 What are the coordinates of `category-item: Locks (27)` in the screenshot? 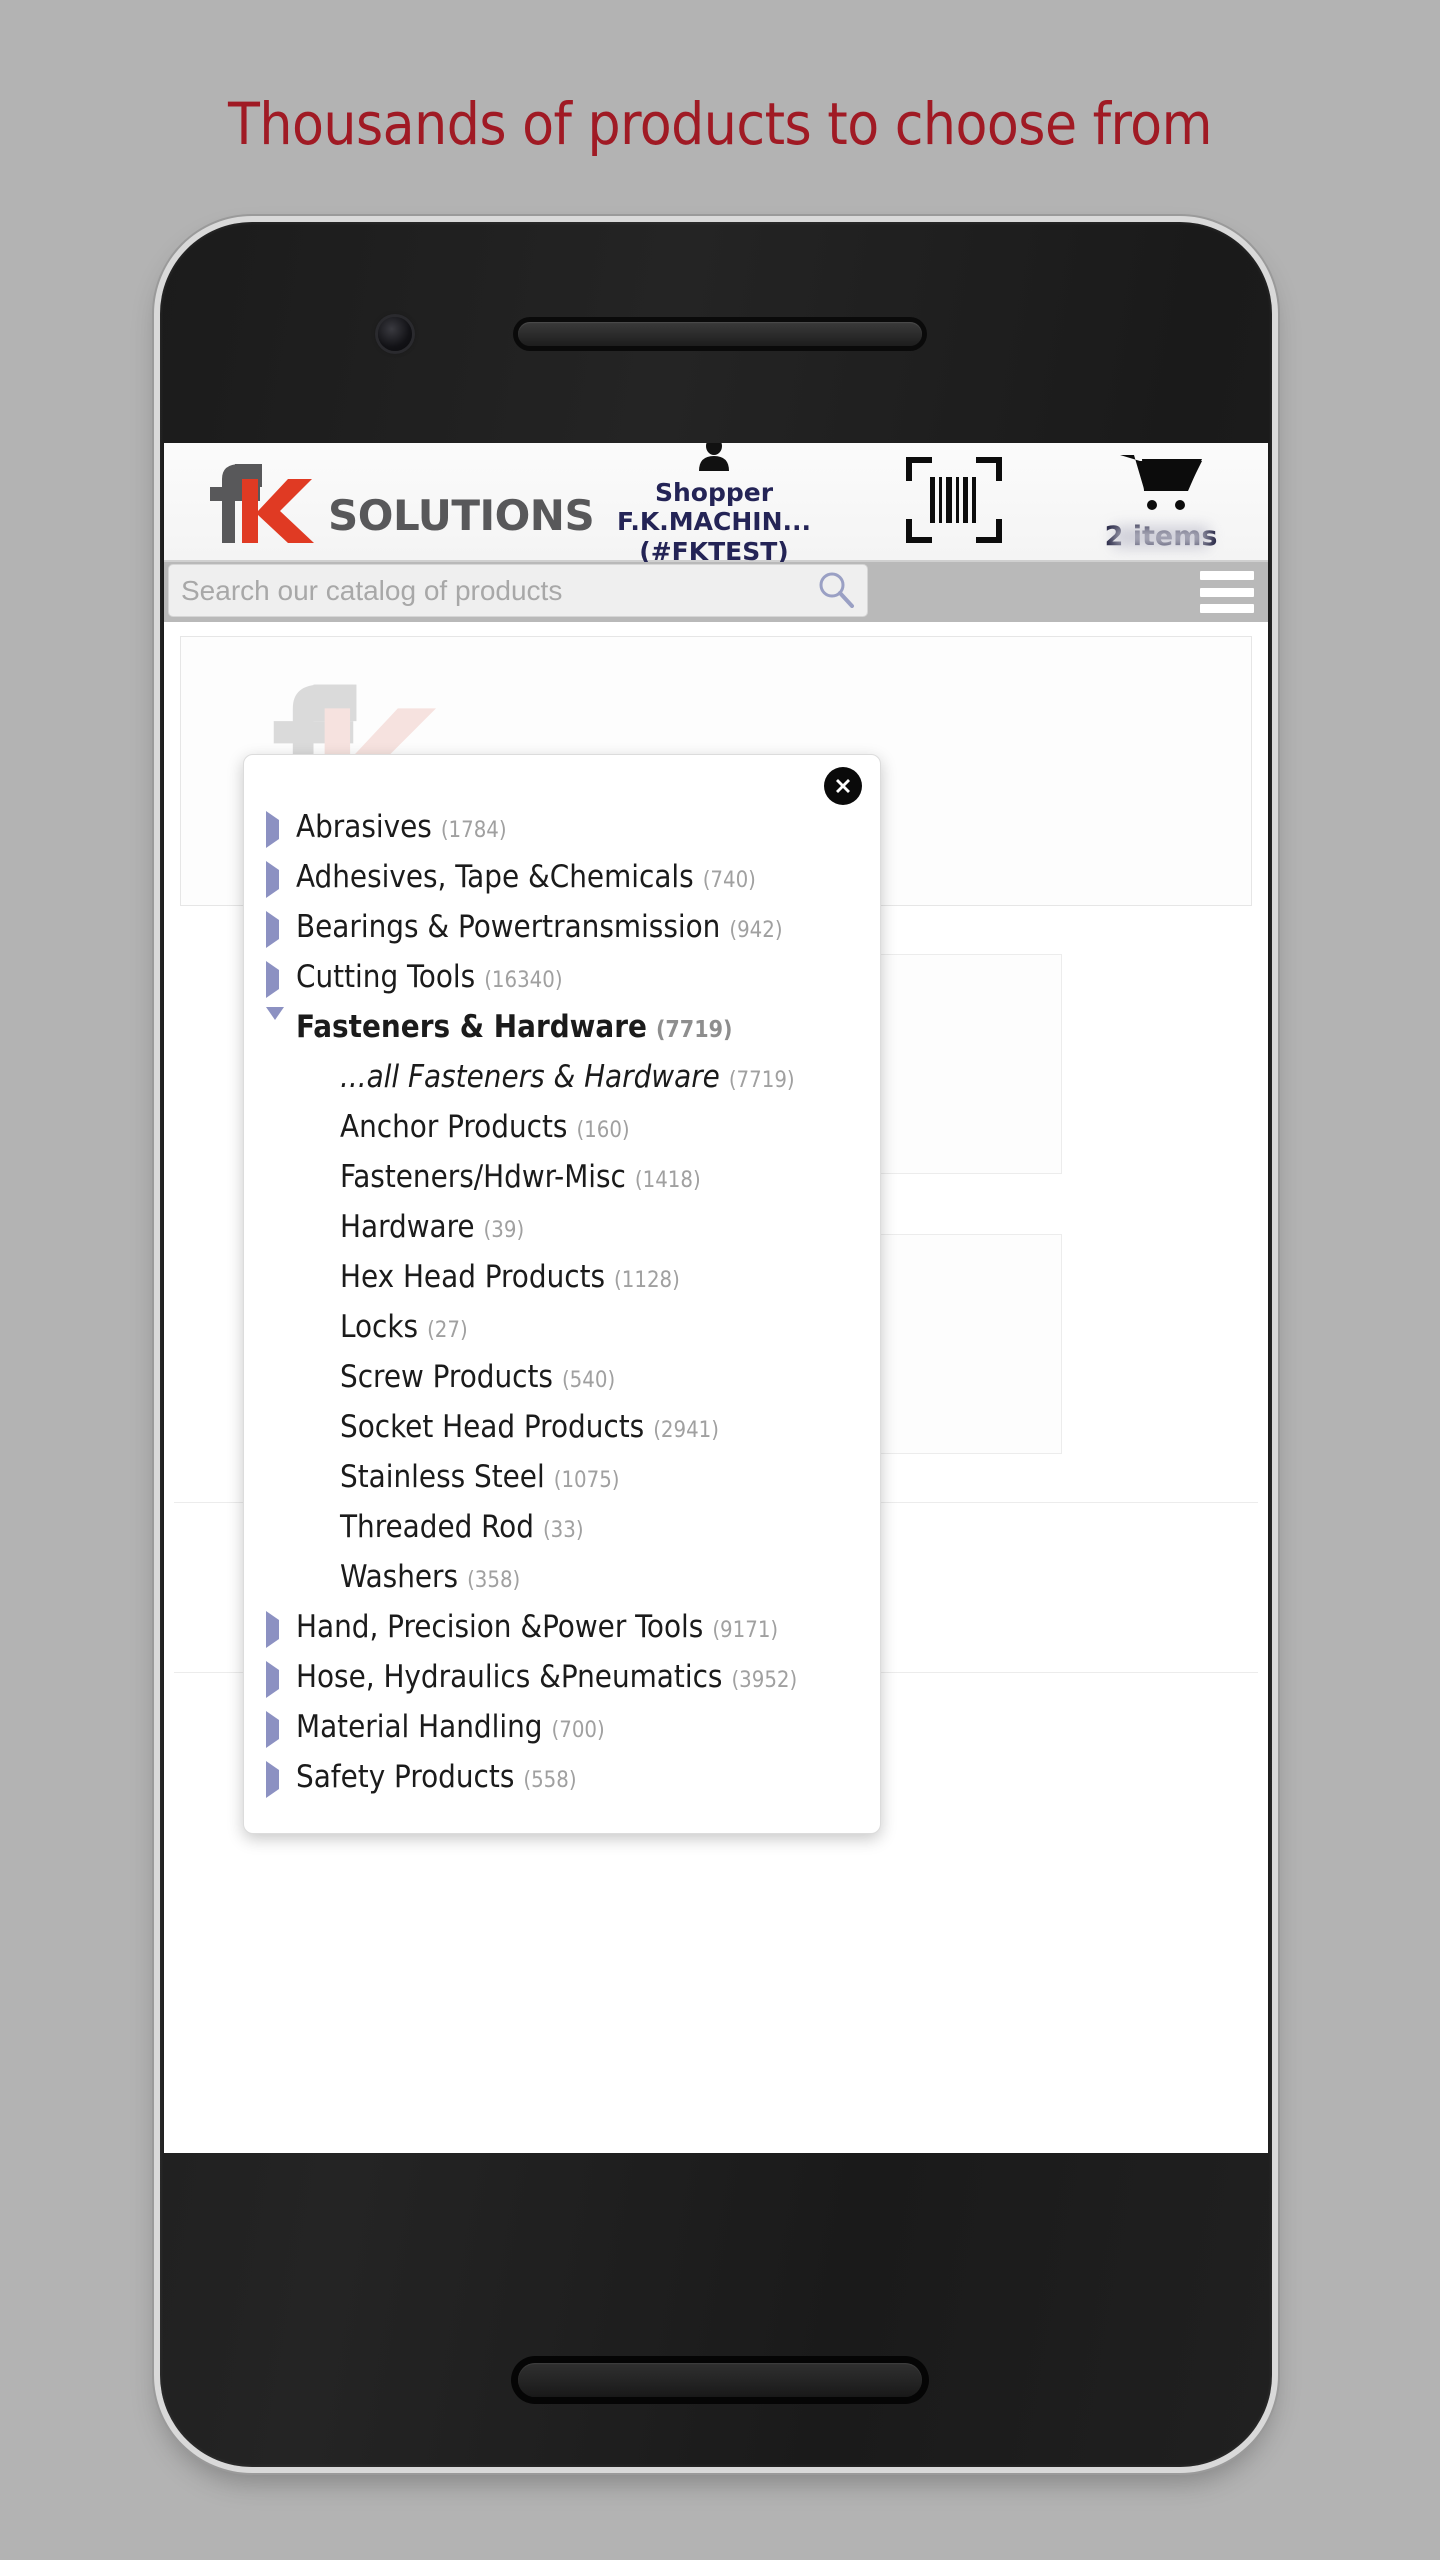 It's located at (562, 1334).